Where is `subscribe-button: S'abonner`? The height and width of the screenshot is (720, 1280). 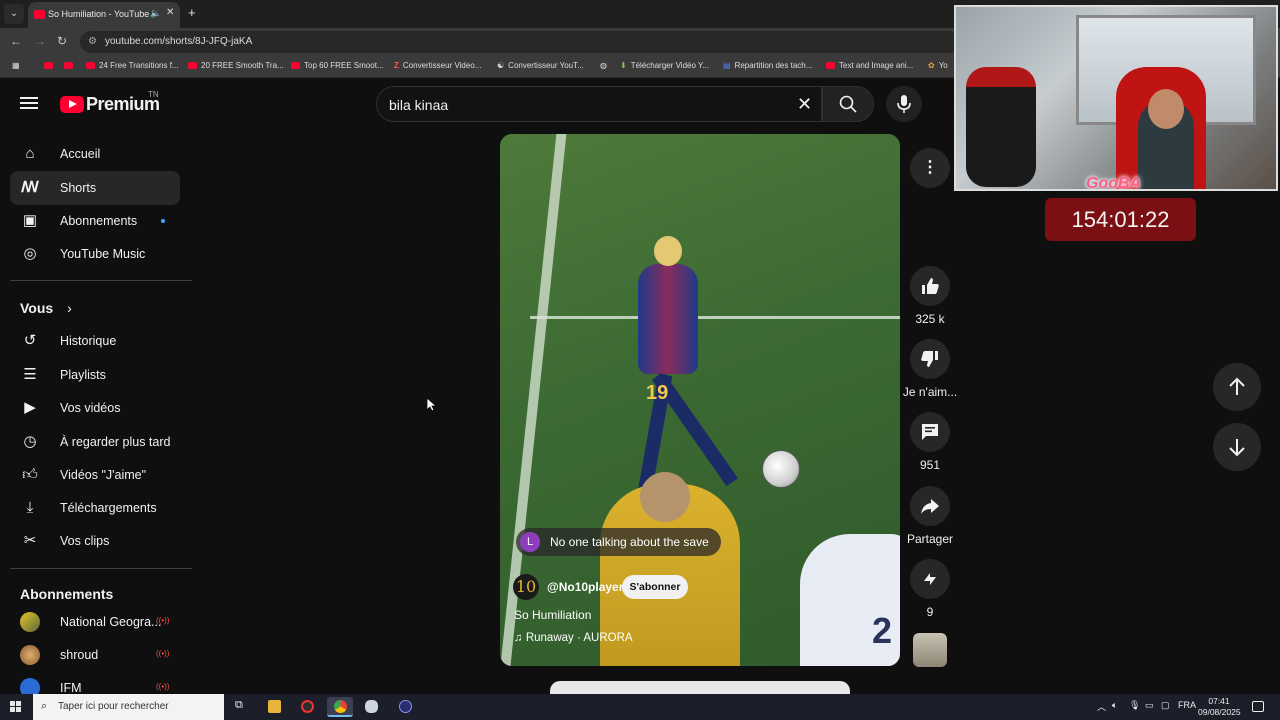
subscribe-button: S'abonner is located at coordinates (655, 587).